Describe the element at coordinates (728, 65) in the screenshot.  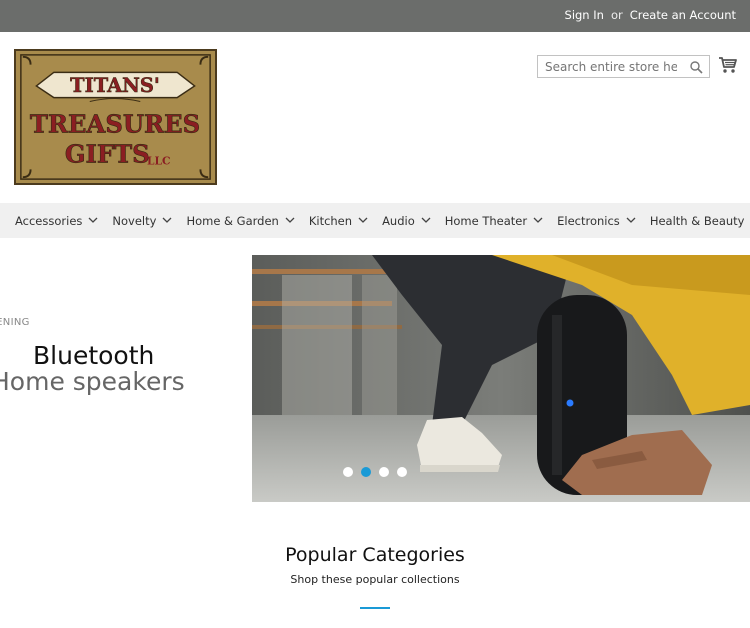
I see `shopping-cart-icon` at that location.